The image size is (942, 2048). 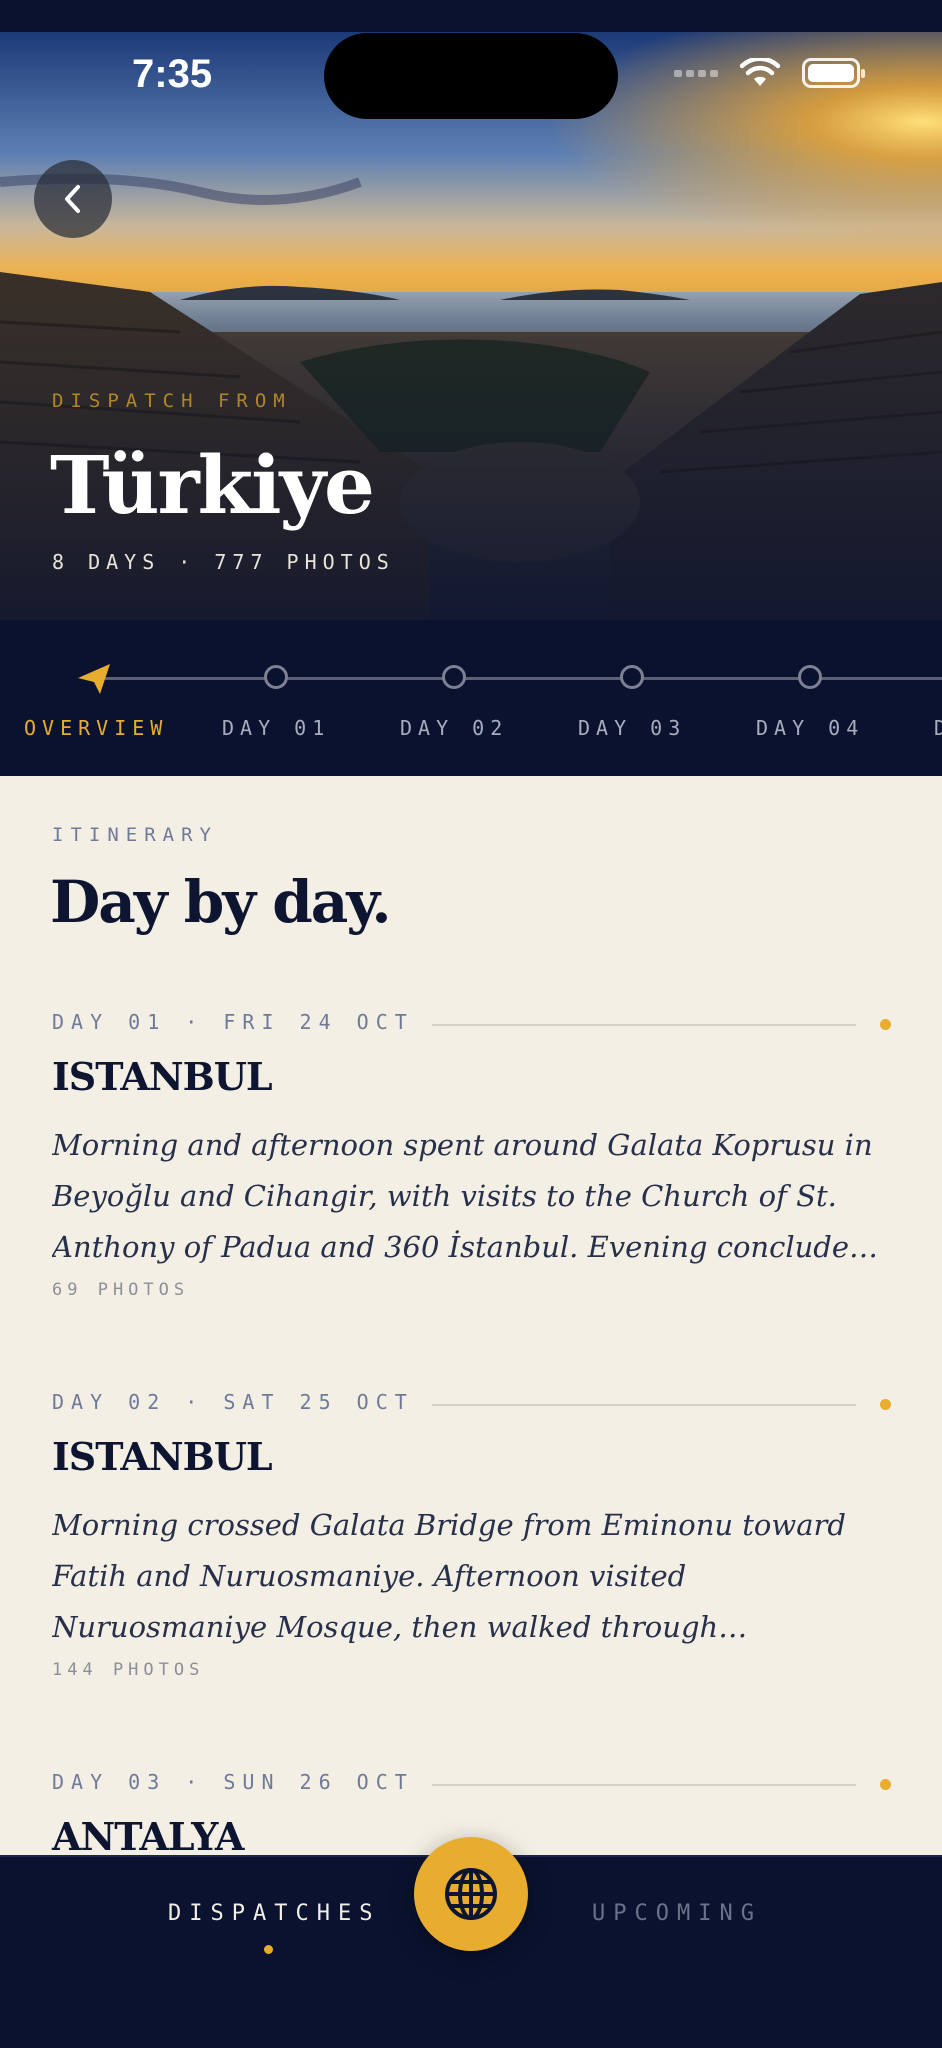 I want to click on day-header: DAY 02 · SAT 25 OCT, so click(x=472, y=1405).